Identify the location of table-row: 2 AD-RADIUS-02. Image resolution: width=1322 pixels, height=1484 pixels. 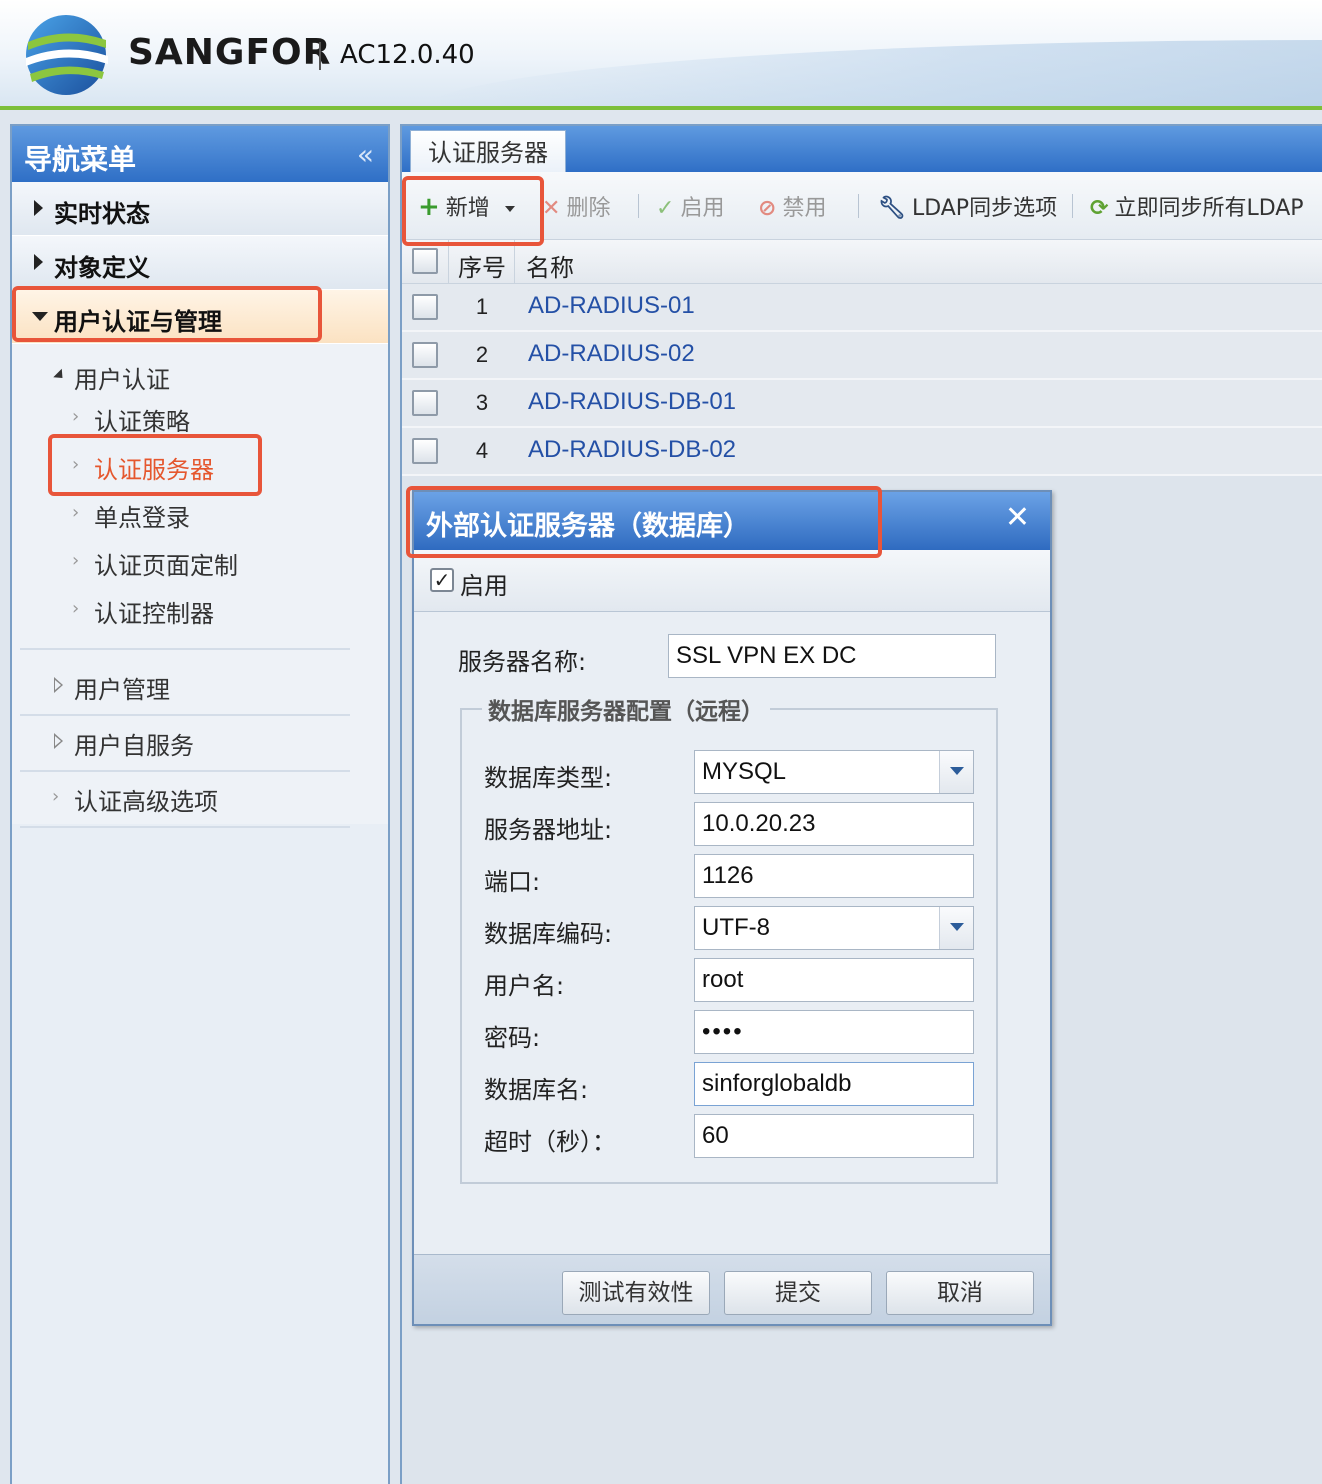
(862, 356).